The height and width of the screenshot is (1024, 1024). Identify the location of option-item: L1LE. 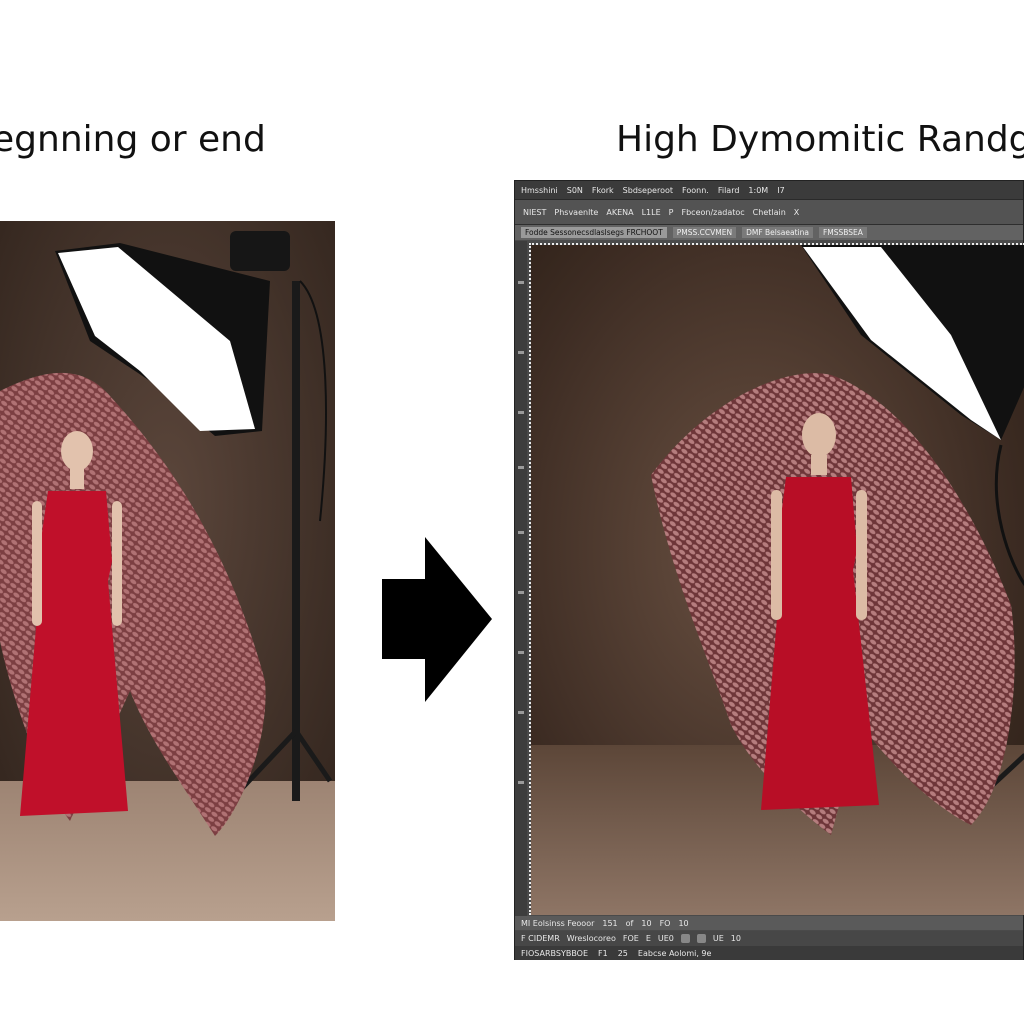
(651, 212).